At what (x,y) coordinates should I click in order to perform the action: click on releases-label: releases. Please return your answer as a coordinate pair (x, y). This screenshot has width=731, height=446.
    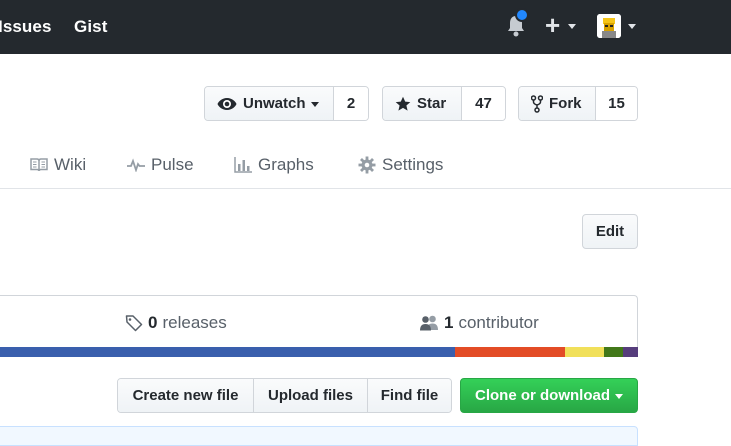
    Looking at the image, I should click on (194, 322).